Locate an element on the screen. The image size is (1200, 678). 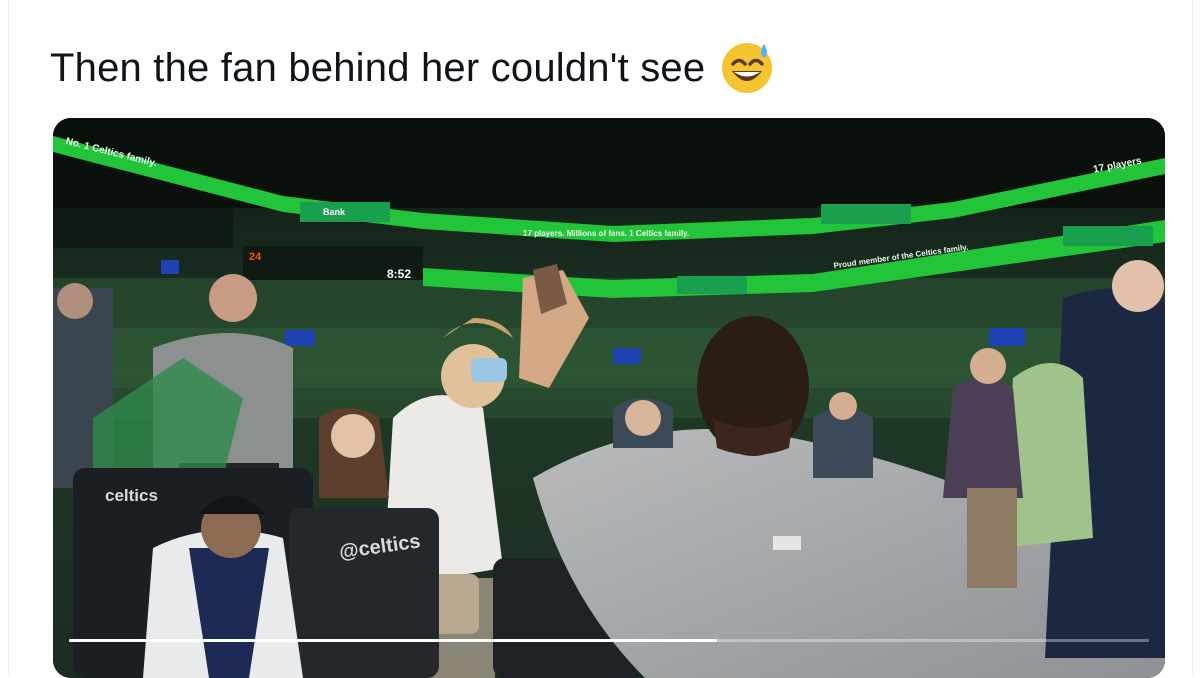
grinning-sweat-emoji-icon is located at coordinates (747, 66).